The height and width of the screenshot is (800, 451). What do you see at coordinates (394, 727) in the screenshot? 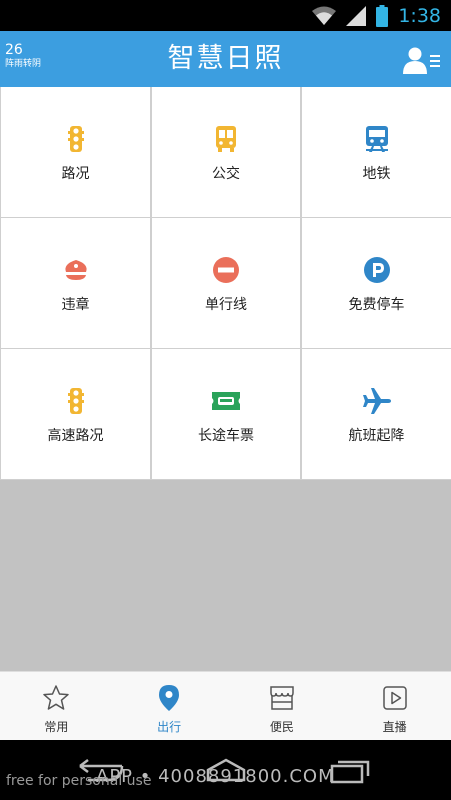
I see `tab-label: 直播` at bounding box center [394, 727].